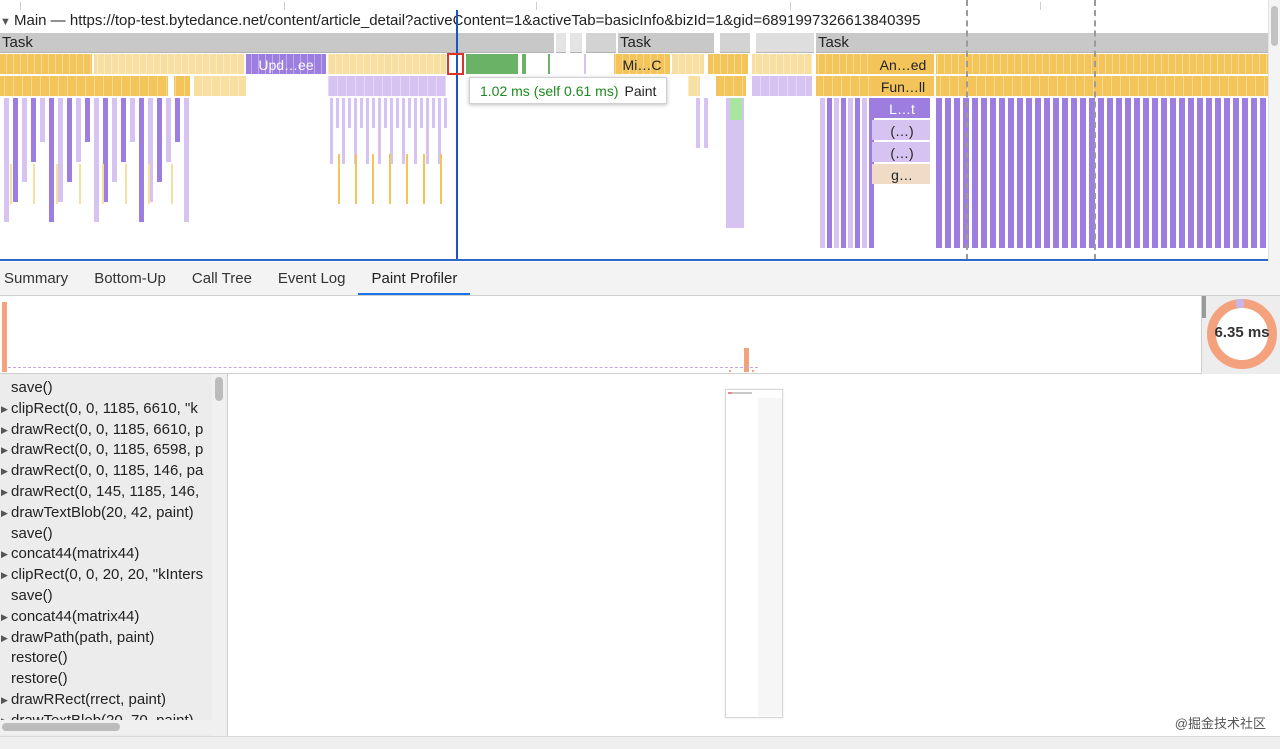  What do you see at coordinates (414, 278) in the screenshot?
I see `tab-paint-profiler: Paint Profiler` at bounding box center [414, 278].